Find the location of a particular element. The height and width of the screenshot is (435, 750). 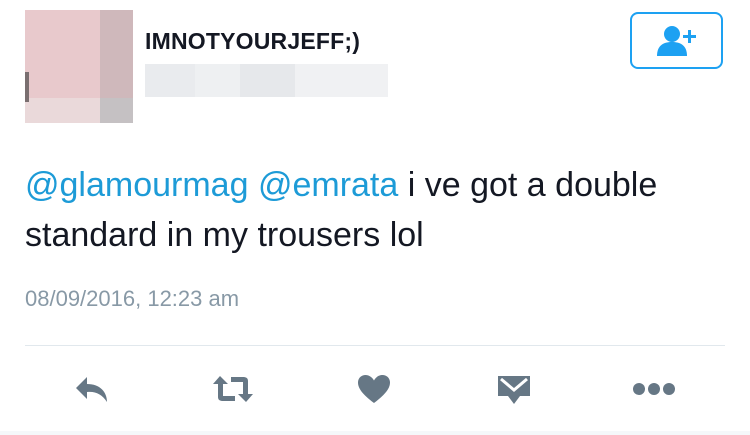

reply-icon is located at coordinates (91, 389).